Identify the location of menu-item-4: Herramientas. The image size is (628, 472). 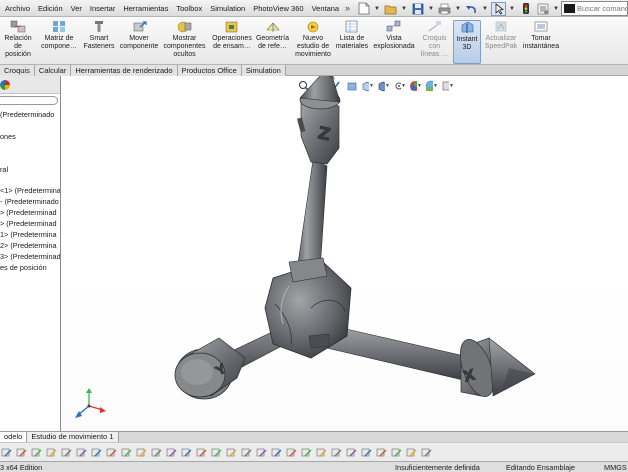
(145, 8).